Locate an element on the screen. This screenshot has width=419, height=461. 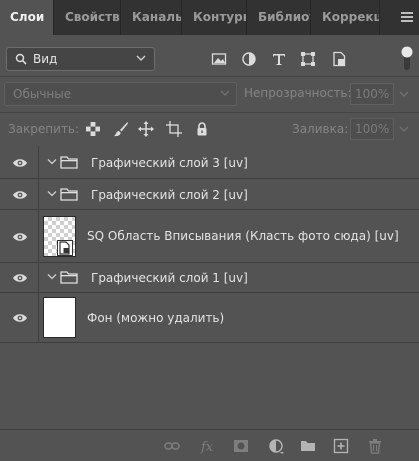
blend-mode-select: Обычные is located at coordinates (120, 94).